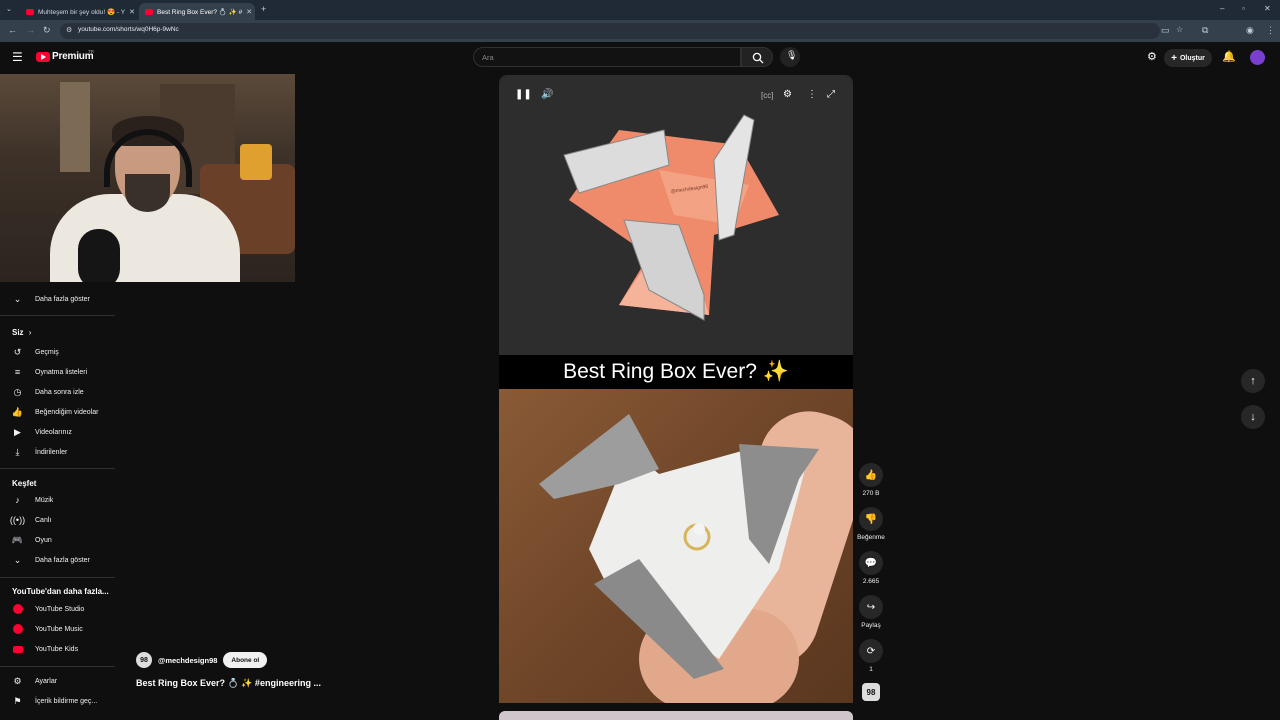 The image size is (1280, 720). What do you see at coordinates (12, 30) in the screenshot?
I see `back-icon: ←` at bounding box center [12, 30].